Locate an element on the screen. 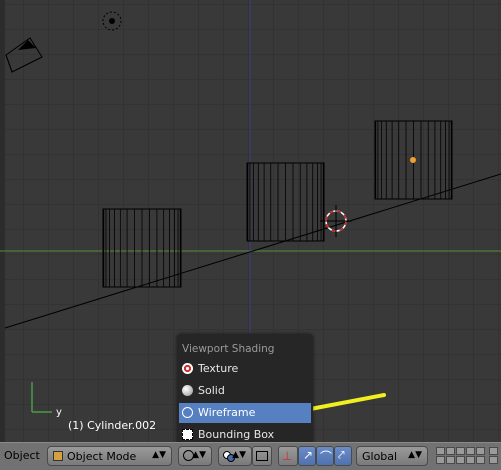 This screenshot has width=501, height=470. menu-item-label: Texture is located at coordinates (218, 368).